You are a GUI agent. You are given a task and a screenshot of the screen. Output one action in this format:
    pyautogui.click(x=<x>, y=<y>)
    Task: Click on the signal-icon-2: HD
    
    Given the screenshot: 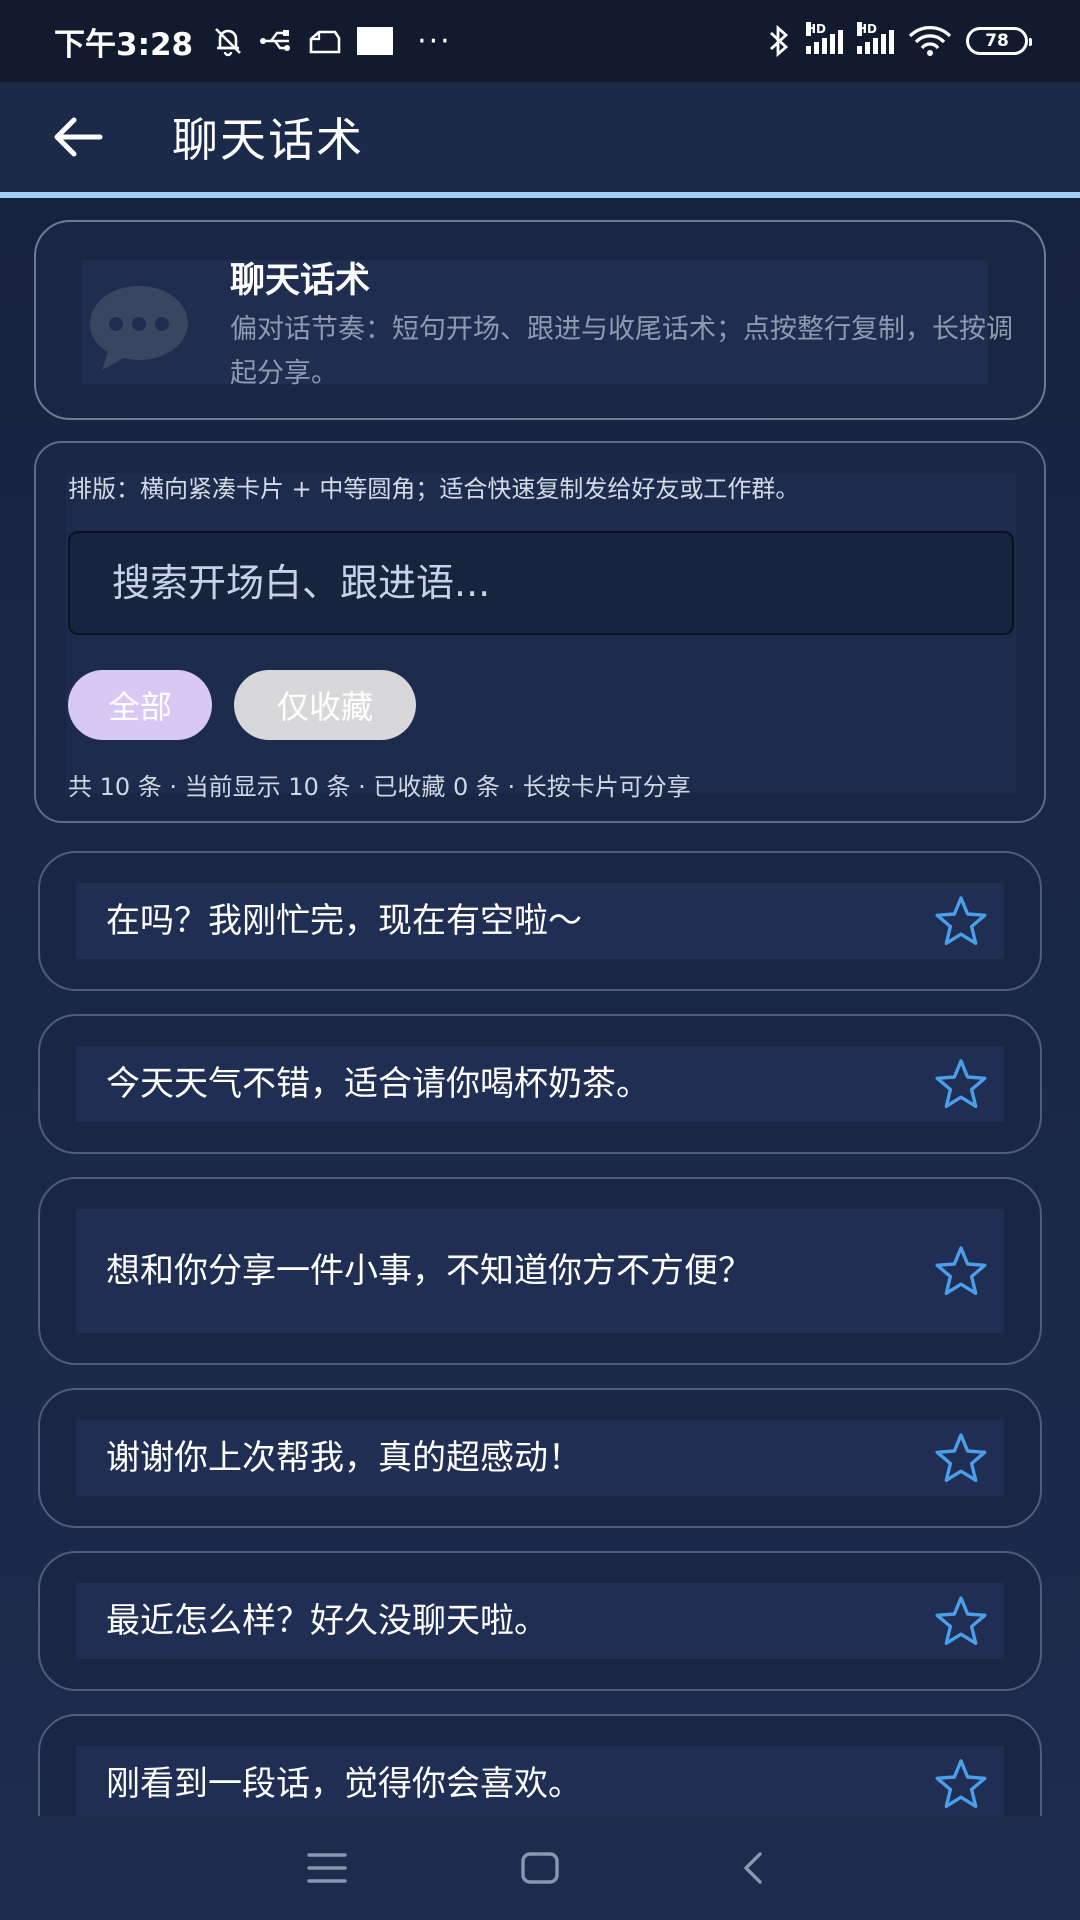 What is the action you would take?
    pyautogui.click(x=875, y=38)
    